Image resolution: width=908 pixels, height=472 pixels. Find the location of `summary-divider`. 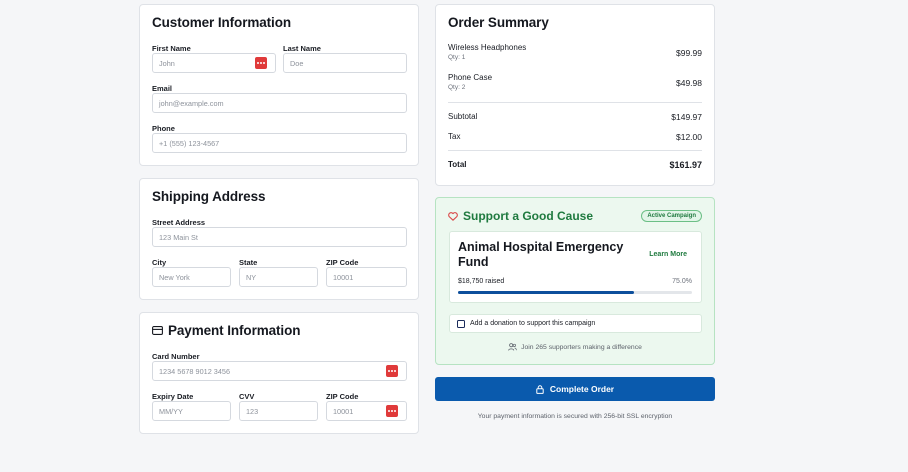

summary-divider is located at coordinates (575, 102).